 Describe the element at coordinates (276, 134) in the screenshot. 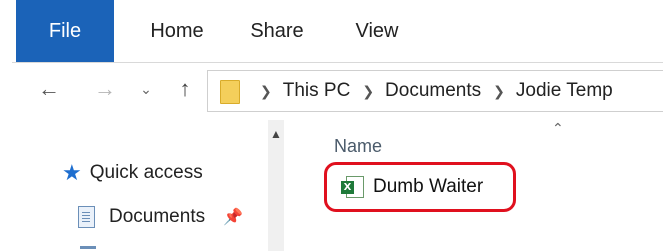

I see `scroll-up-icon: ▲` at that location.